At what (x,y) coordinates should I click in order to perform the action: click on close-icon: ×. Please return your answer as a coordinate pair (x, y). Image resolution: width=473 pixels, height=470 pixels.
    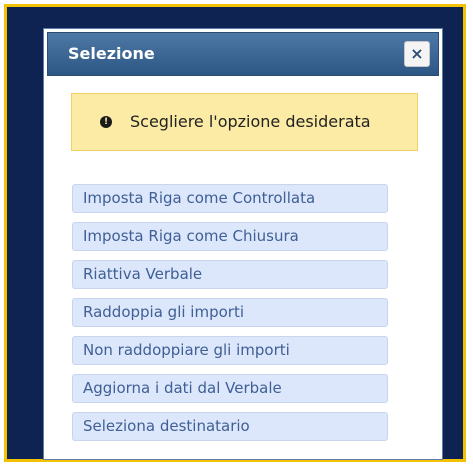
    Looking at the image, I should click on (417, 53).